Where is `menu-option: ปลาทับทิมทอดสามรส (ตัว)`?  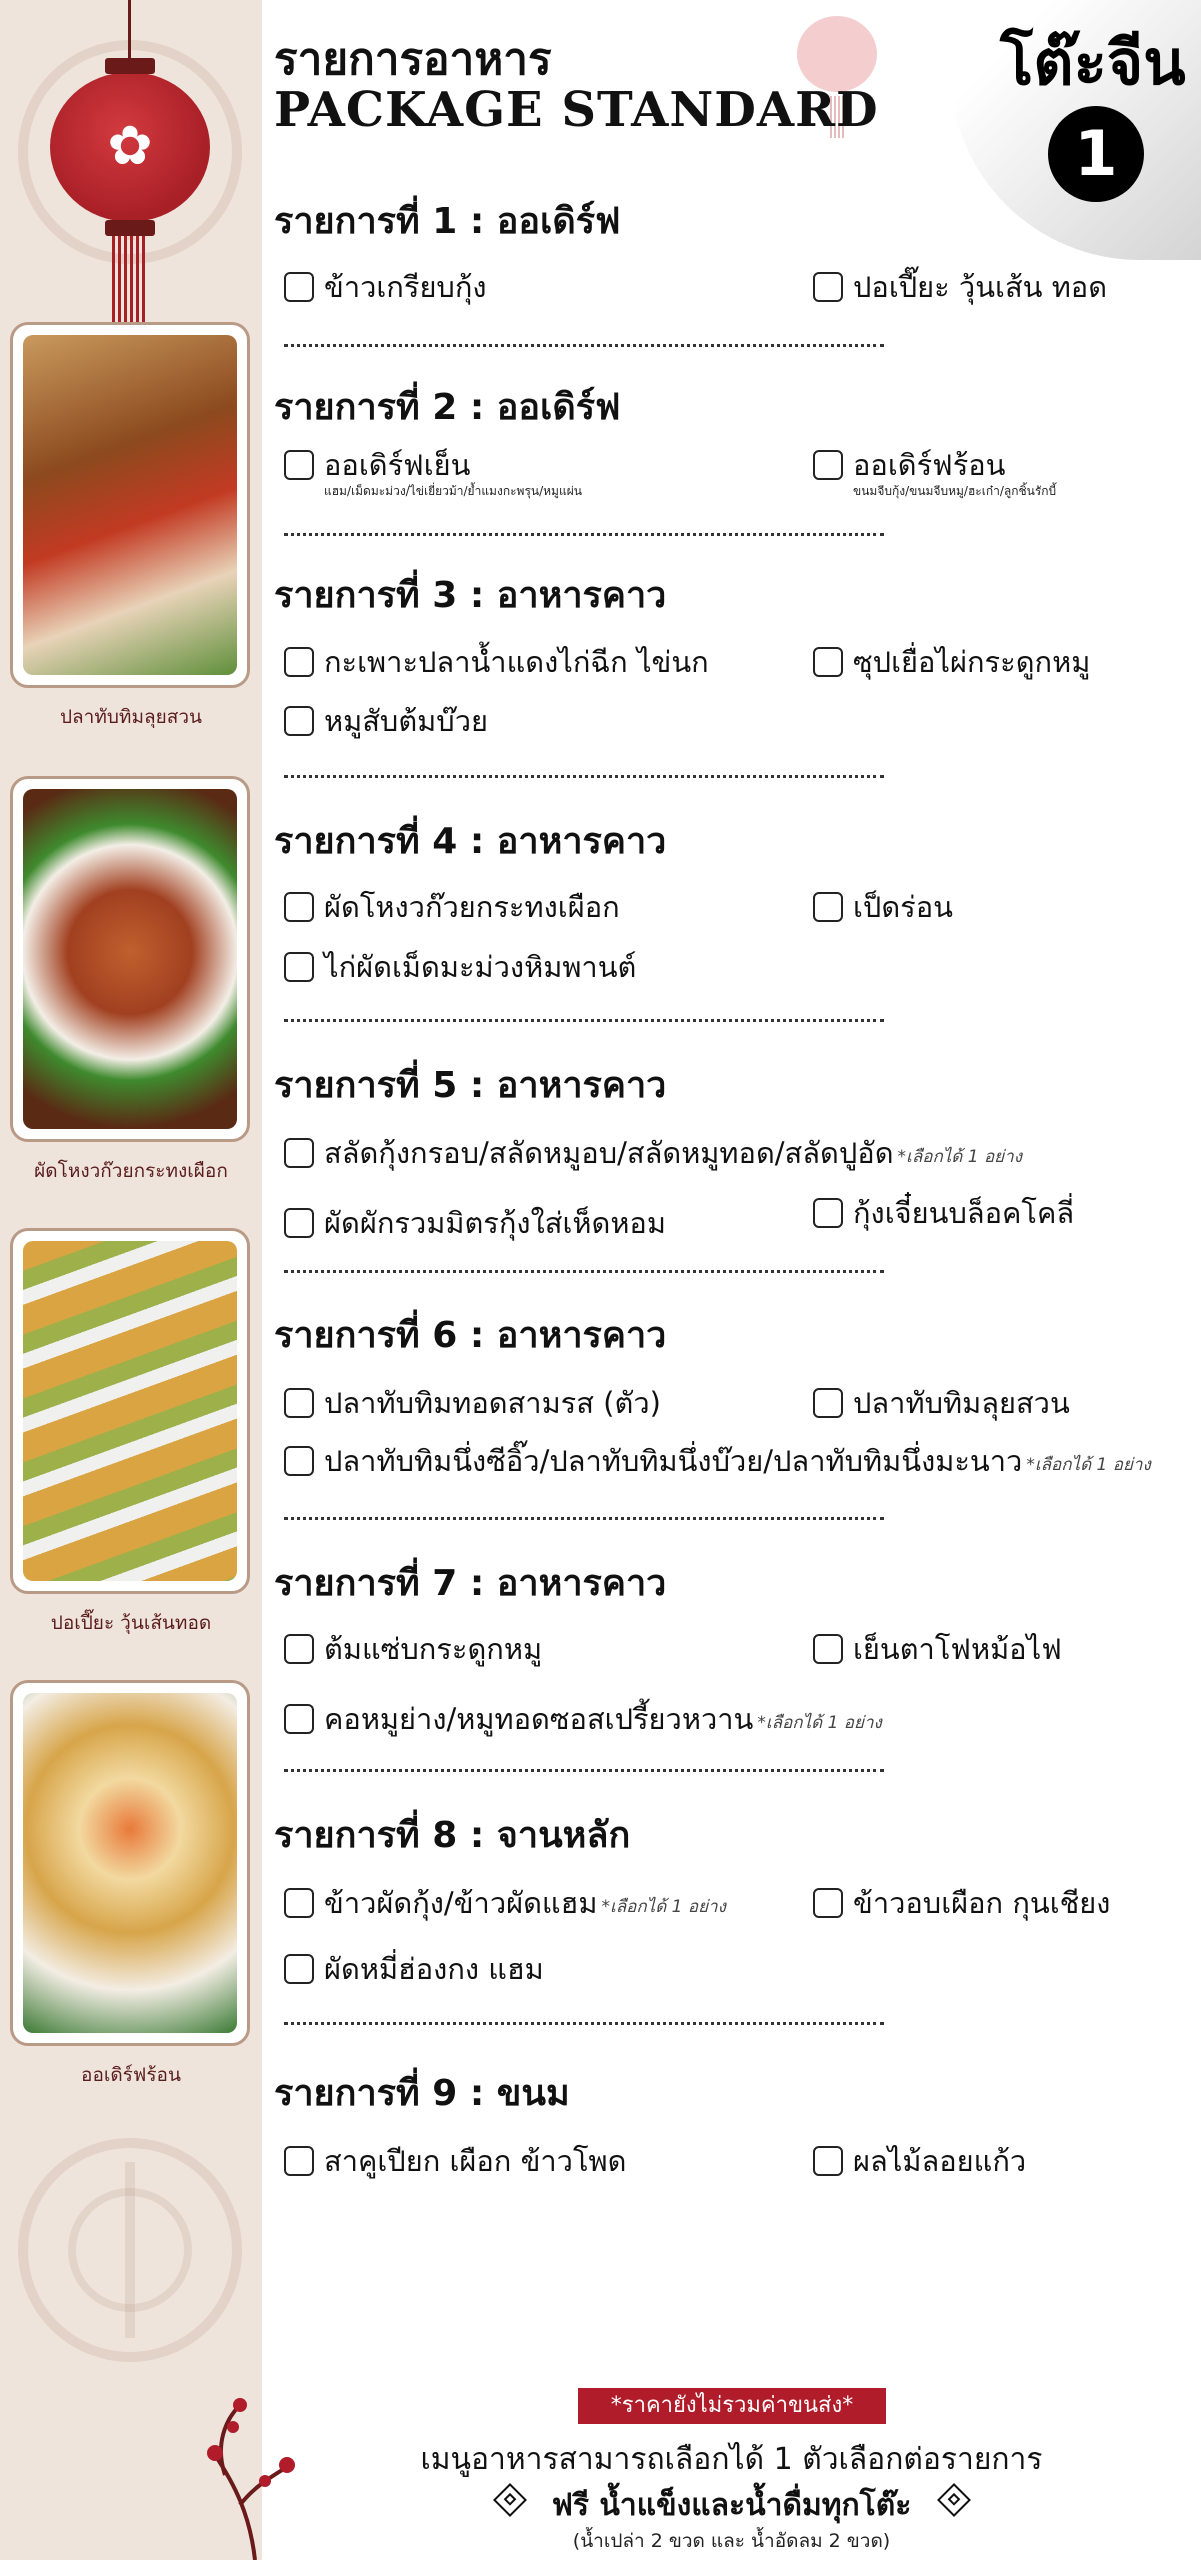
menu-option: ปลาทับทิมทอดสามรส (ตัว) is located at coordinates (472, 1403).